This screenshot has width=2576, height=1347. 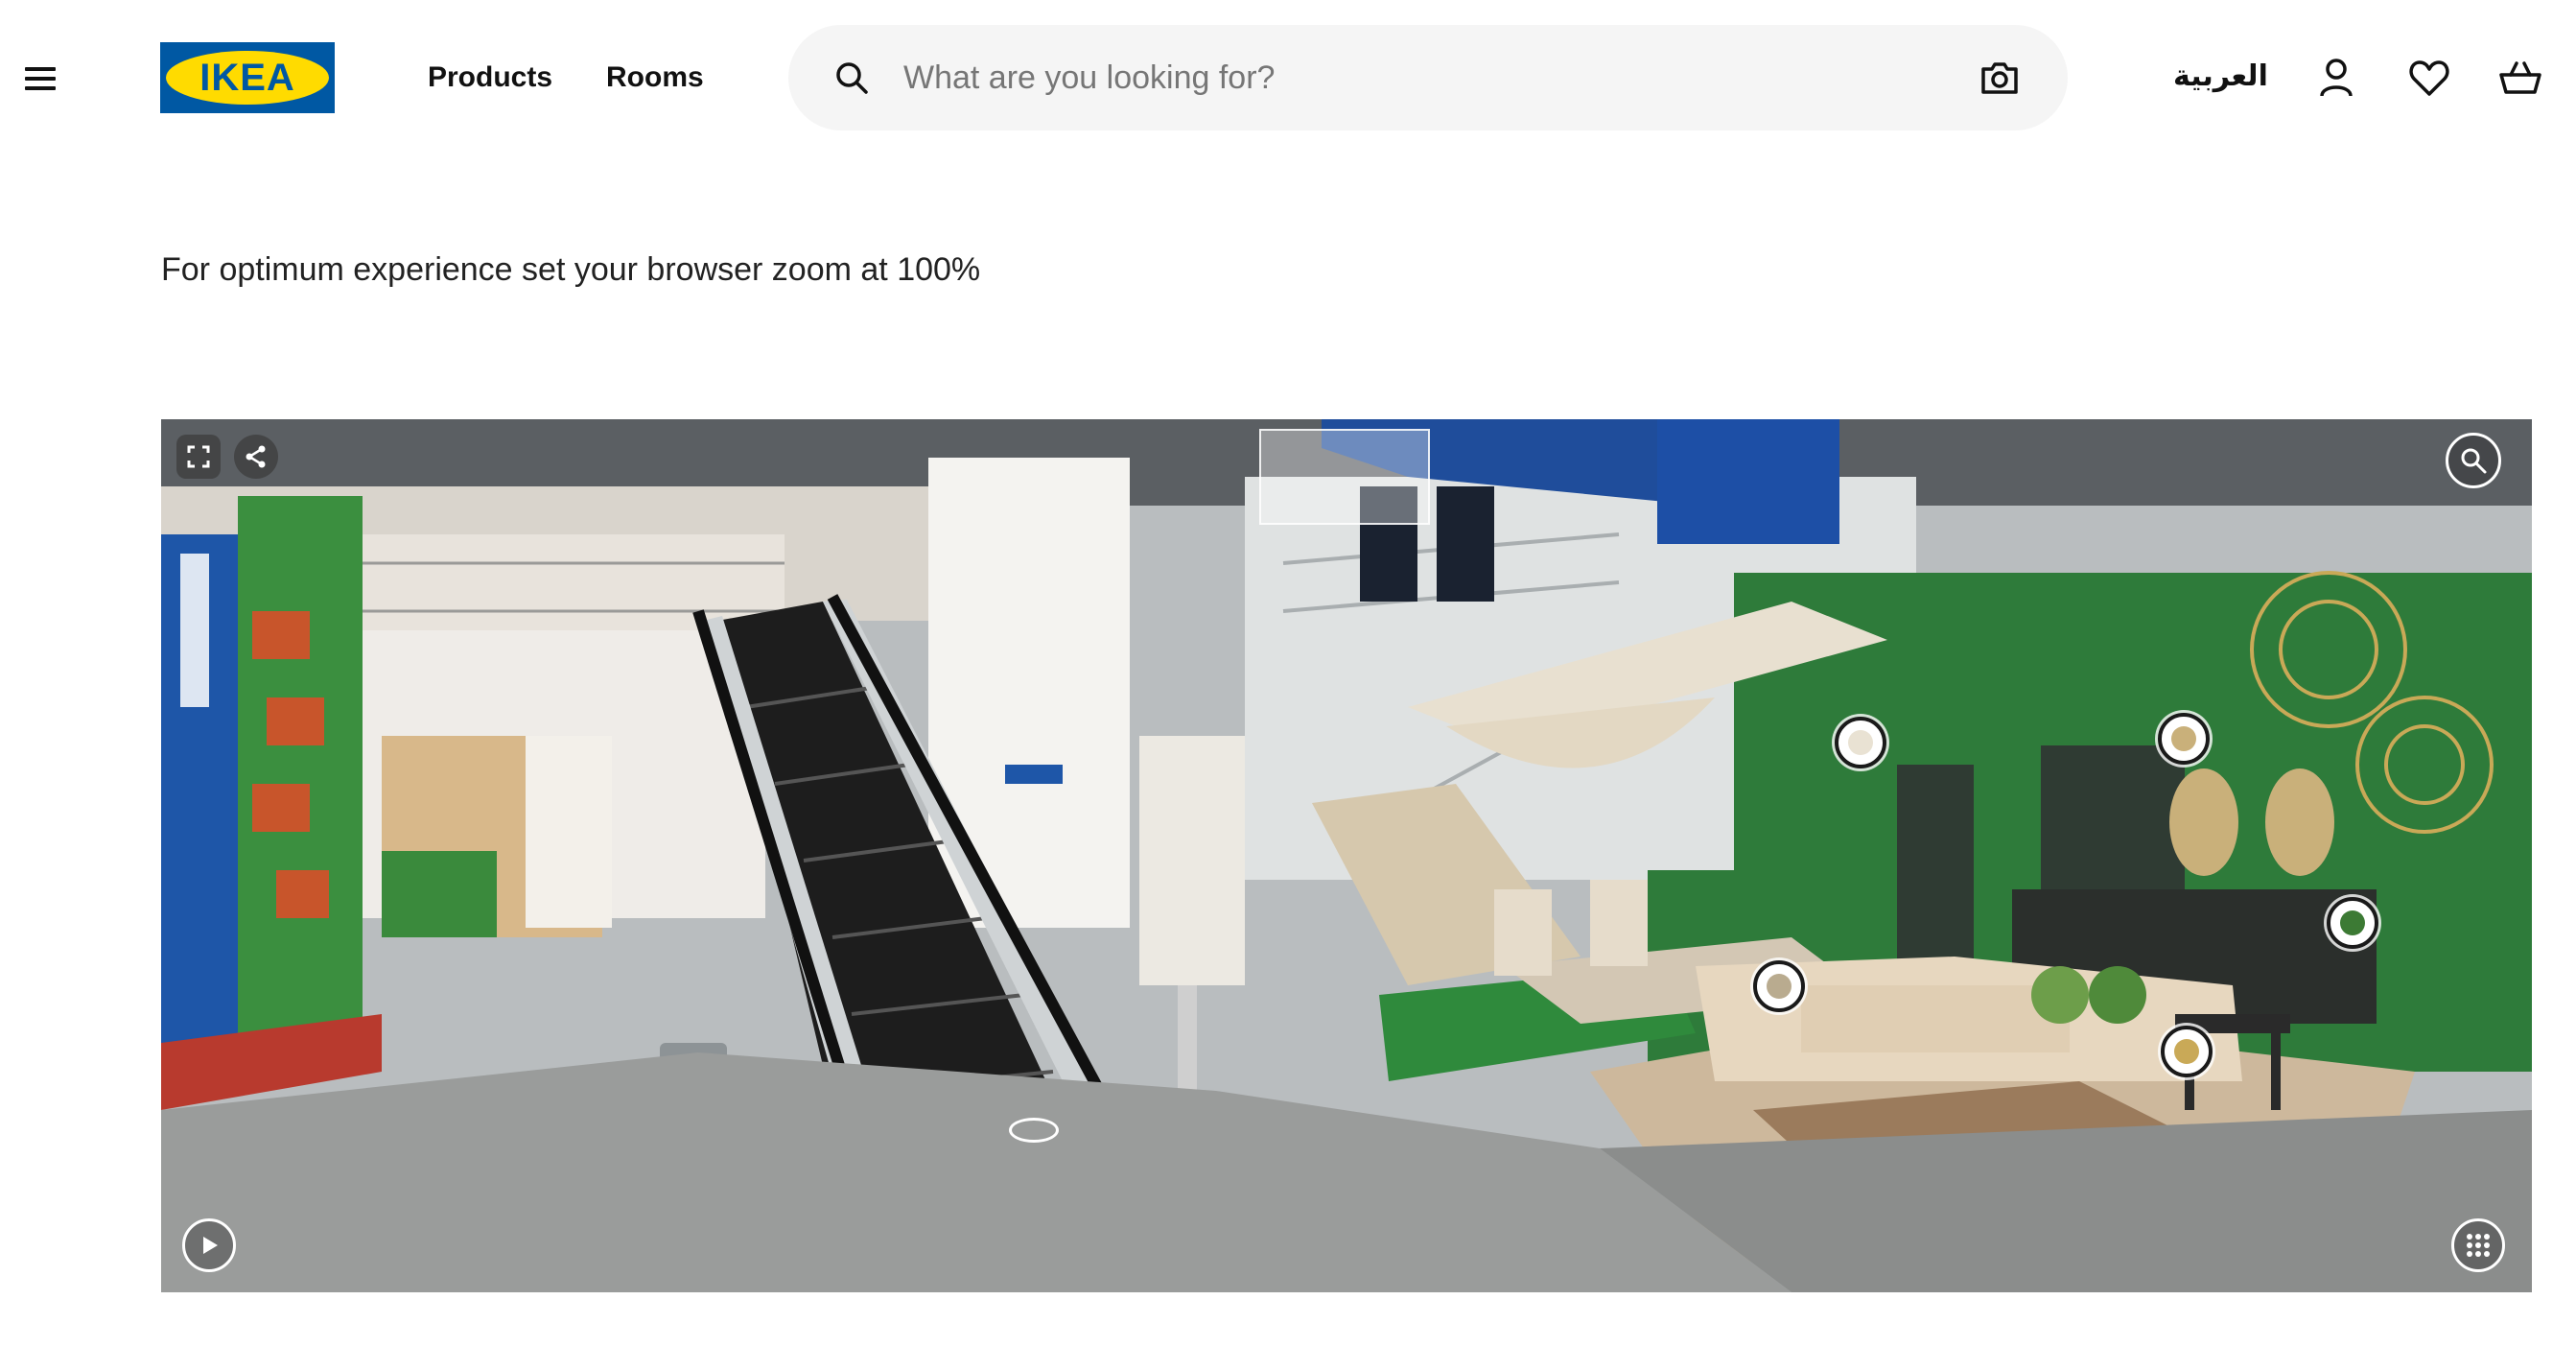 What do you see at coordinates (2336, 78) in the screenshot?
I see `user-icon` at bounding box center [2336, 78].